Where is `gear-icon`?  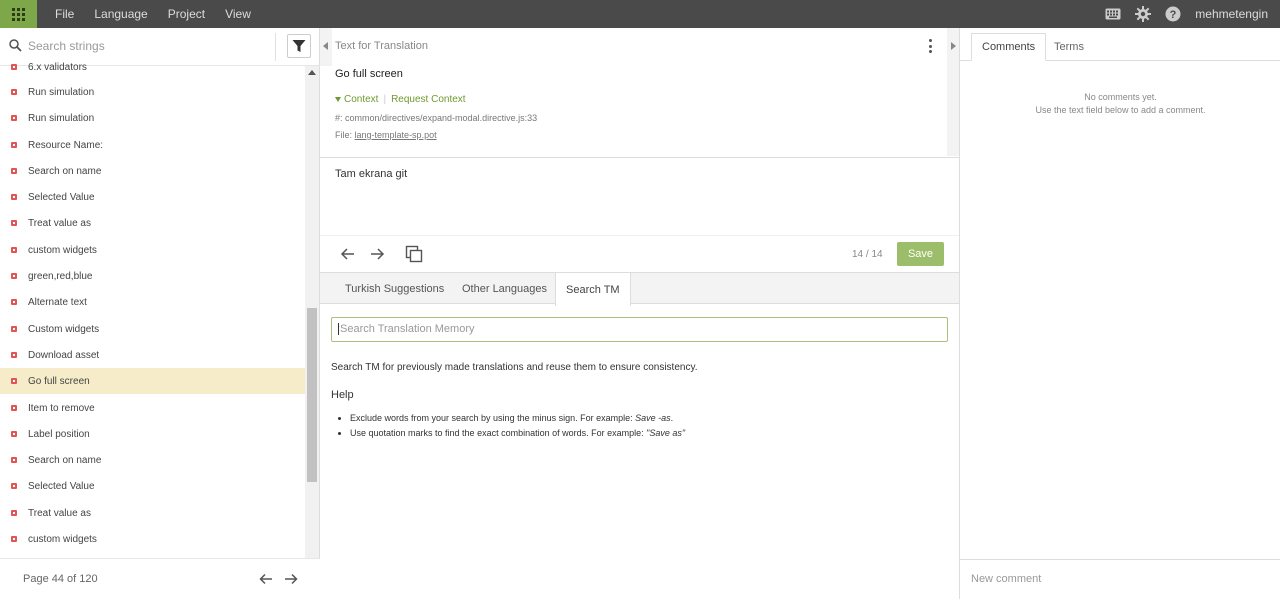 gear-icon is located at coordinates (1143, 14).